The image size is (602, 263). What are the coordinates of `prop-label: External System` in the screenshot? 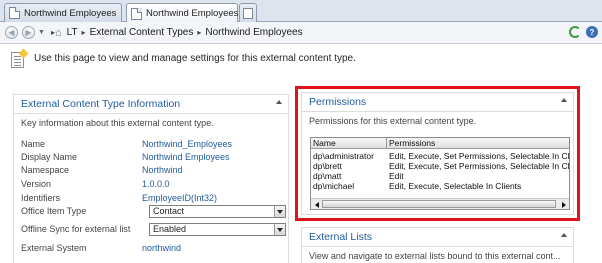 It's located at (54, 248).